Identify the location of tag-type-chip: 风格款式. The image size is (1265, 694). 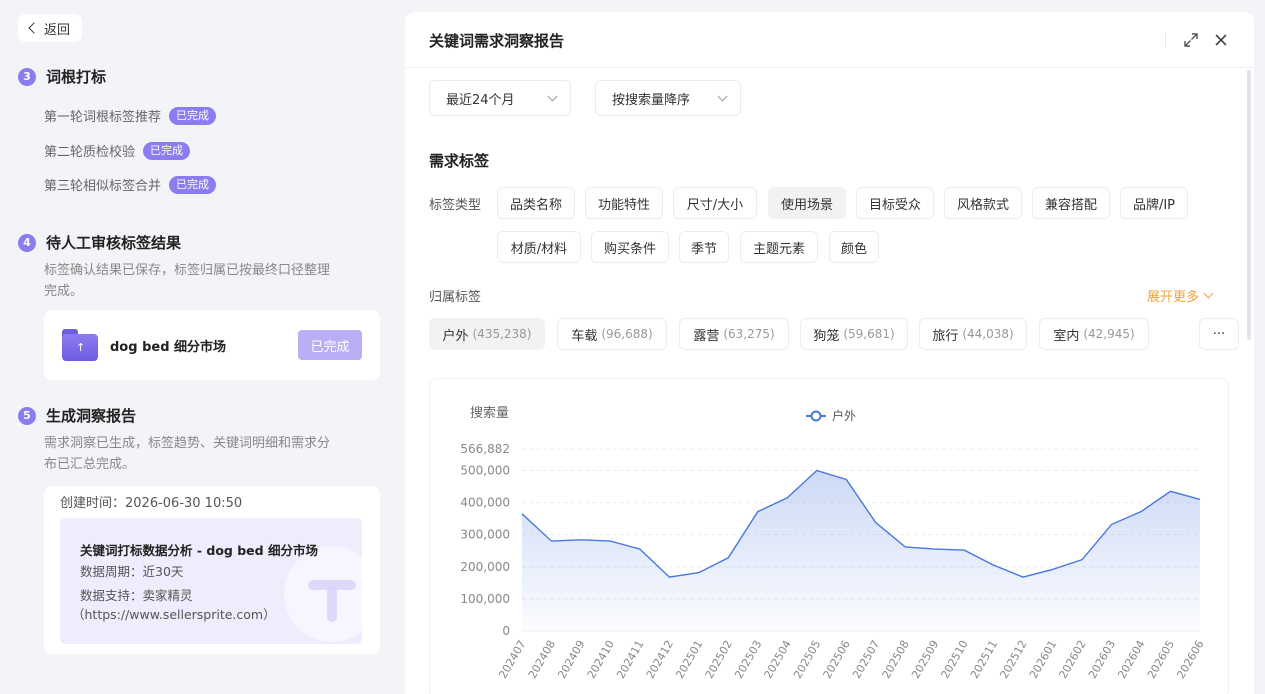
(983, 203).